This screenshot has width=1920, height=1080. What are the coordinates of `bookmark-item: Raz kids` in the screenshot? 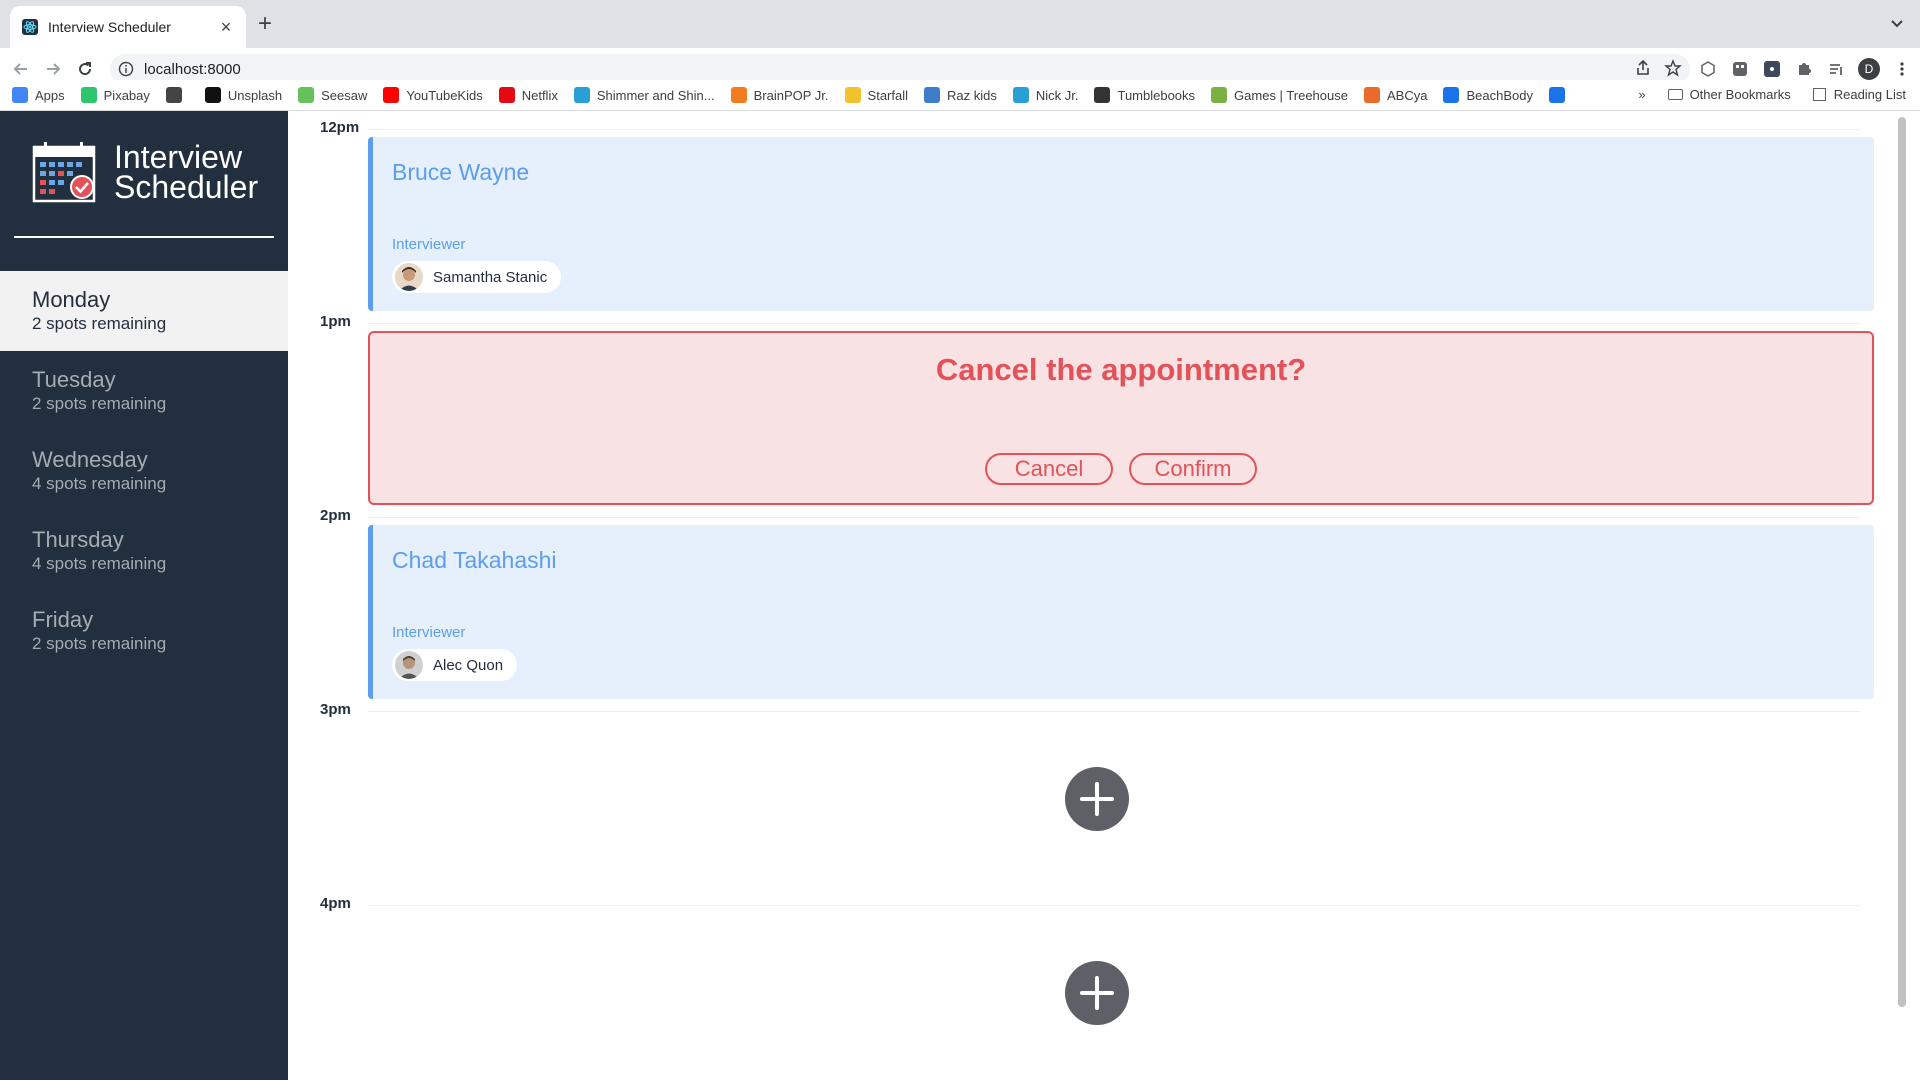 It's located at (960, 95).